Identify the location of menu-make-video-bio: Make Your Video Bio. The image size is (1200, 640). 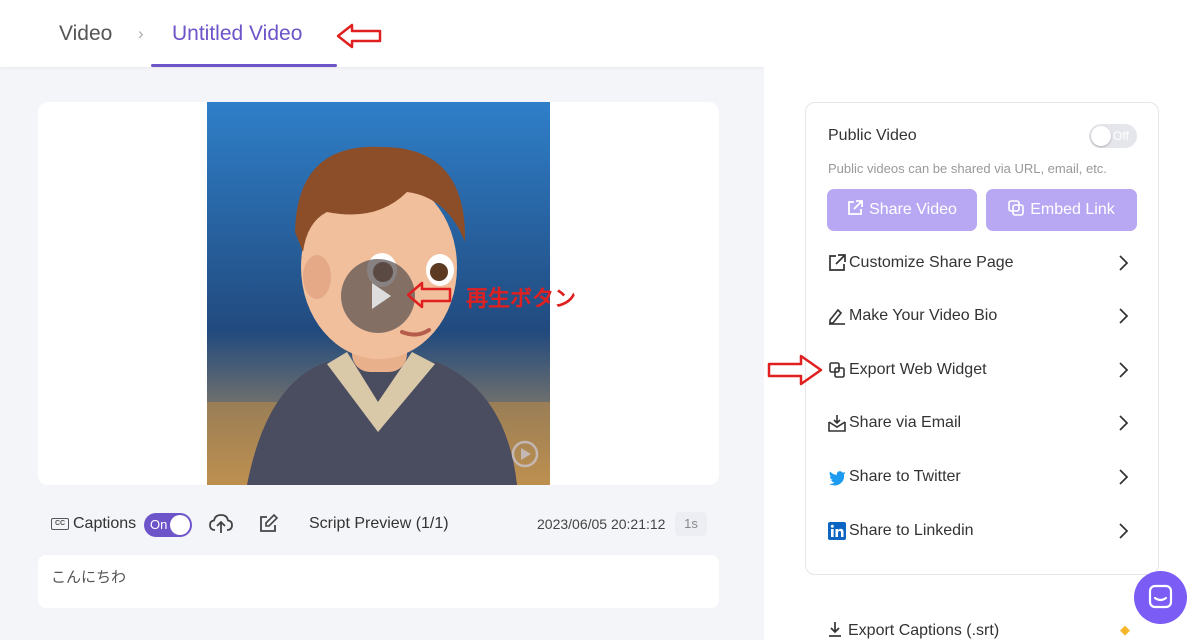
(982, 316).